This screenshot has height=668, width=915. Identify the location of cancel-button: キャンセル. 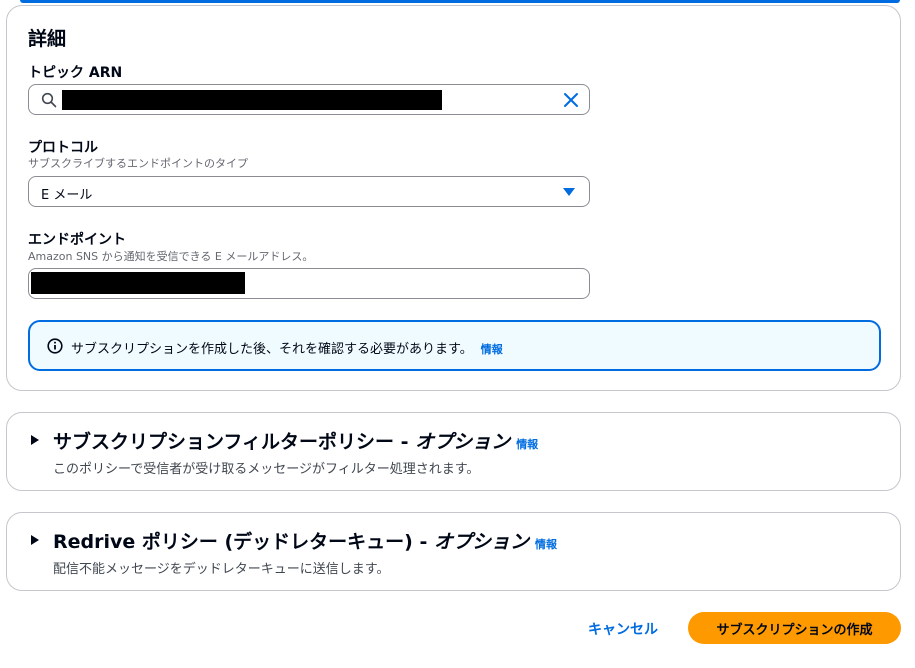
(623, 629).